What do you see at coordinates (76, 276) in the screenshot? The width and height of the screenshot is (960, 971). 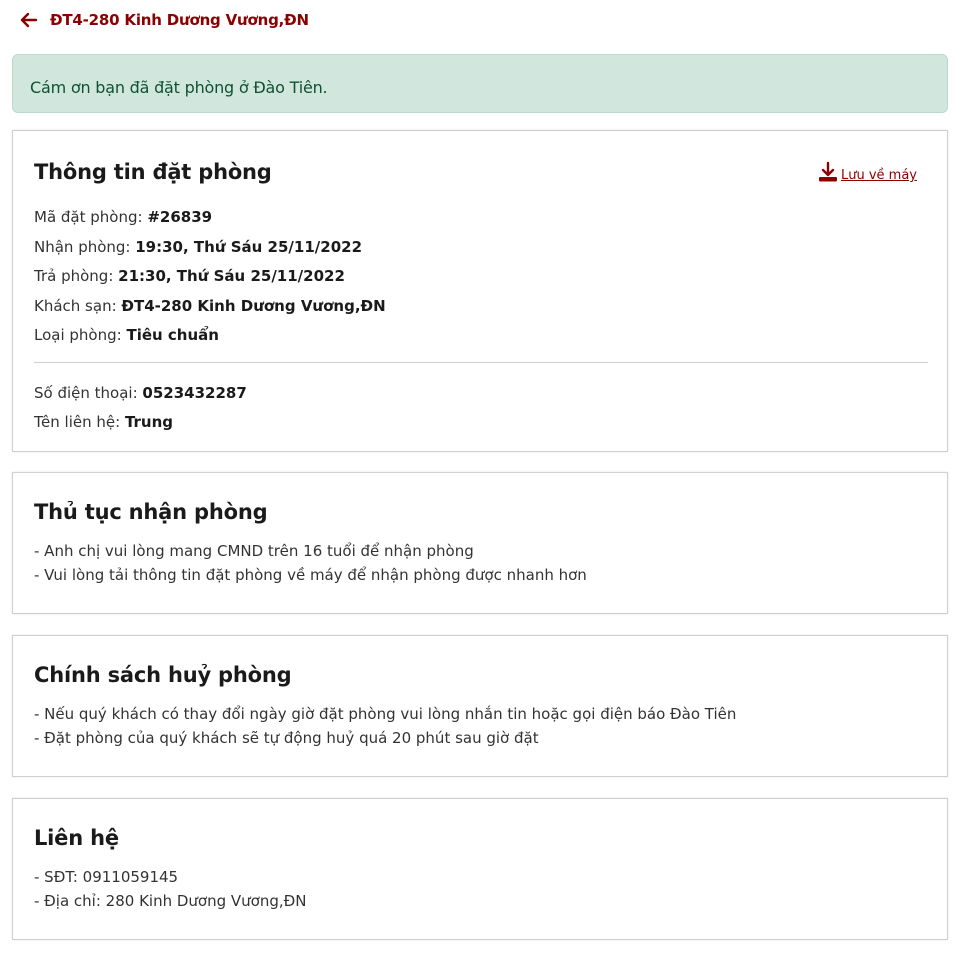 I see `checkout-label: Trả phòng:` at bounding box center [76, 276].